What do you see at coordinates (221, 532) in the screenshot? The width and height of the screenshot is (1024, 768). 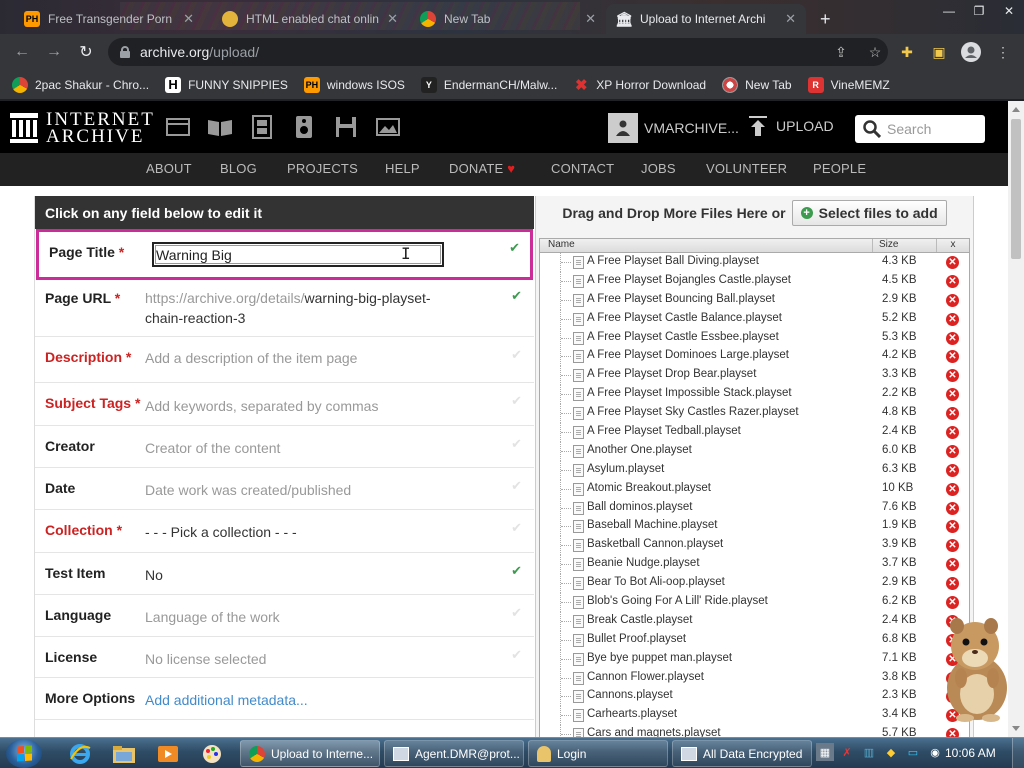 I see `collection-select-value: - - - Pick a collection - - -` at bounding box center [221, 532].